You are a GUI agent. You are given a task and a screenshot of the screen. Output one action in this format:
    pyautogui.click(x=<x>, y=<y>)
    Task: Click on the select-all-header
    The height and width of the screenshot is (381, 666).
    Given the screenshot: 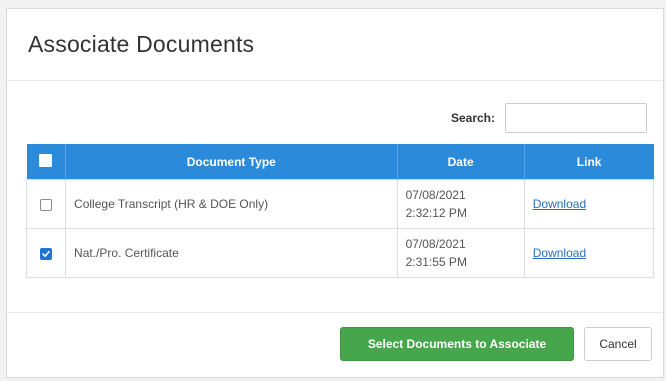 What is the action you would take?
    pyautogui.click(x=46, y=162)
    